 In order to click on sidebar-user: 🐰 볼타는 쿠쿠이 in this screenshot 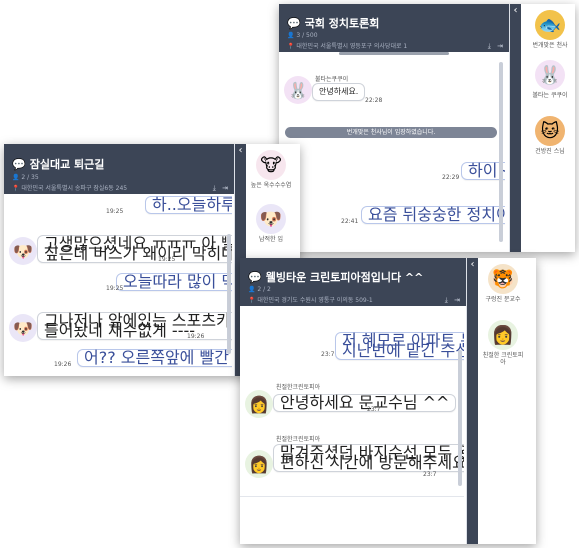, I will do `click(550, 79)`.